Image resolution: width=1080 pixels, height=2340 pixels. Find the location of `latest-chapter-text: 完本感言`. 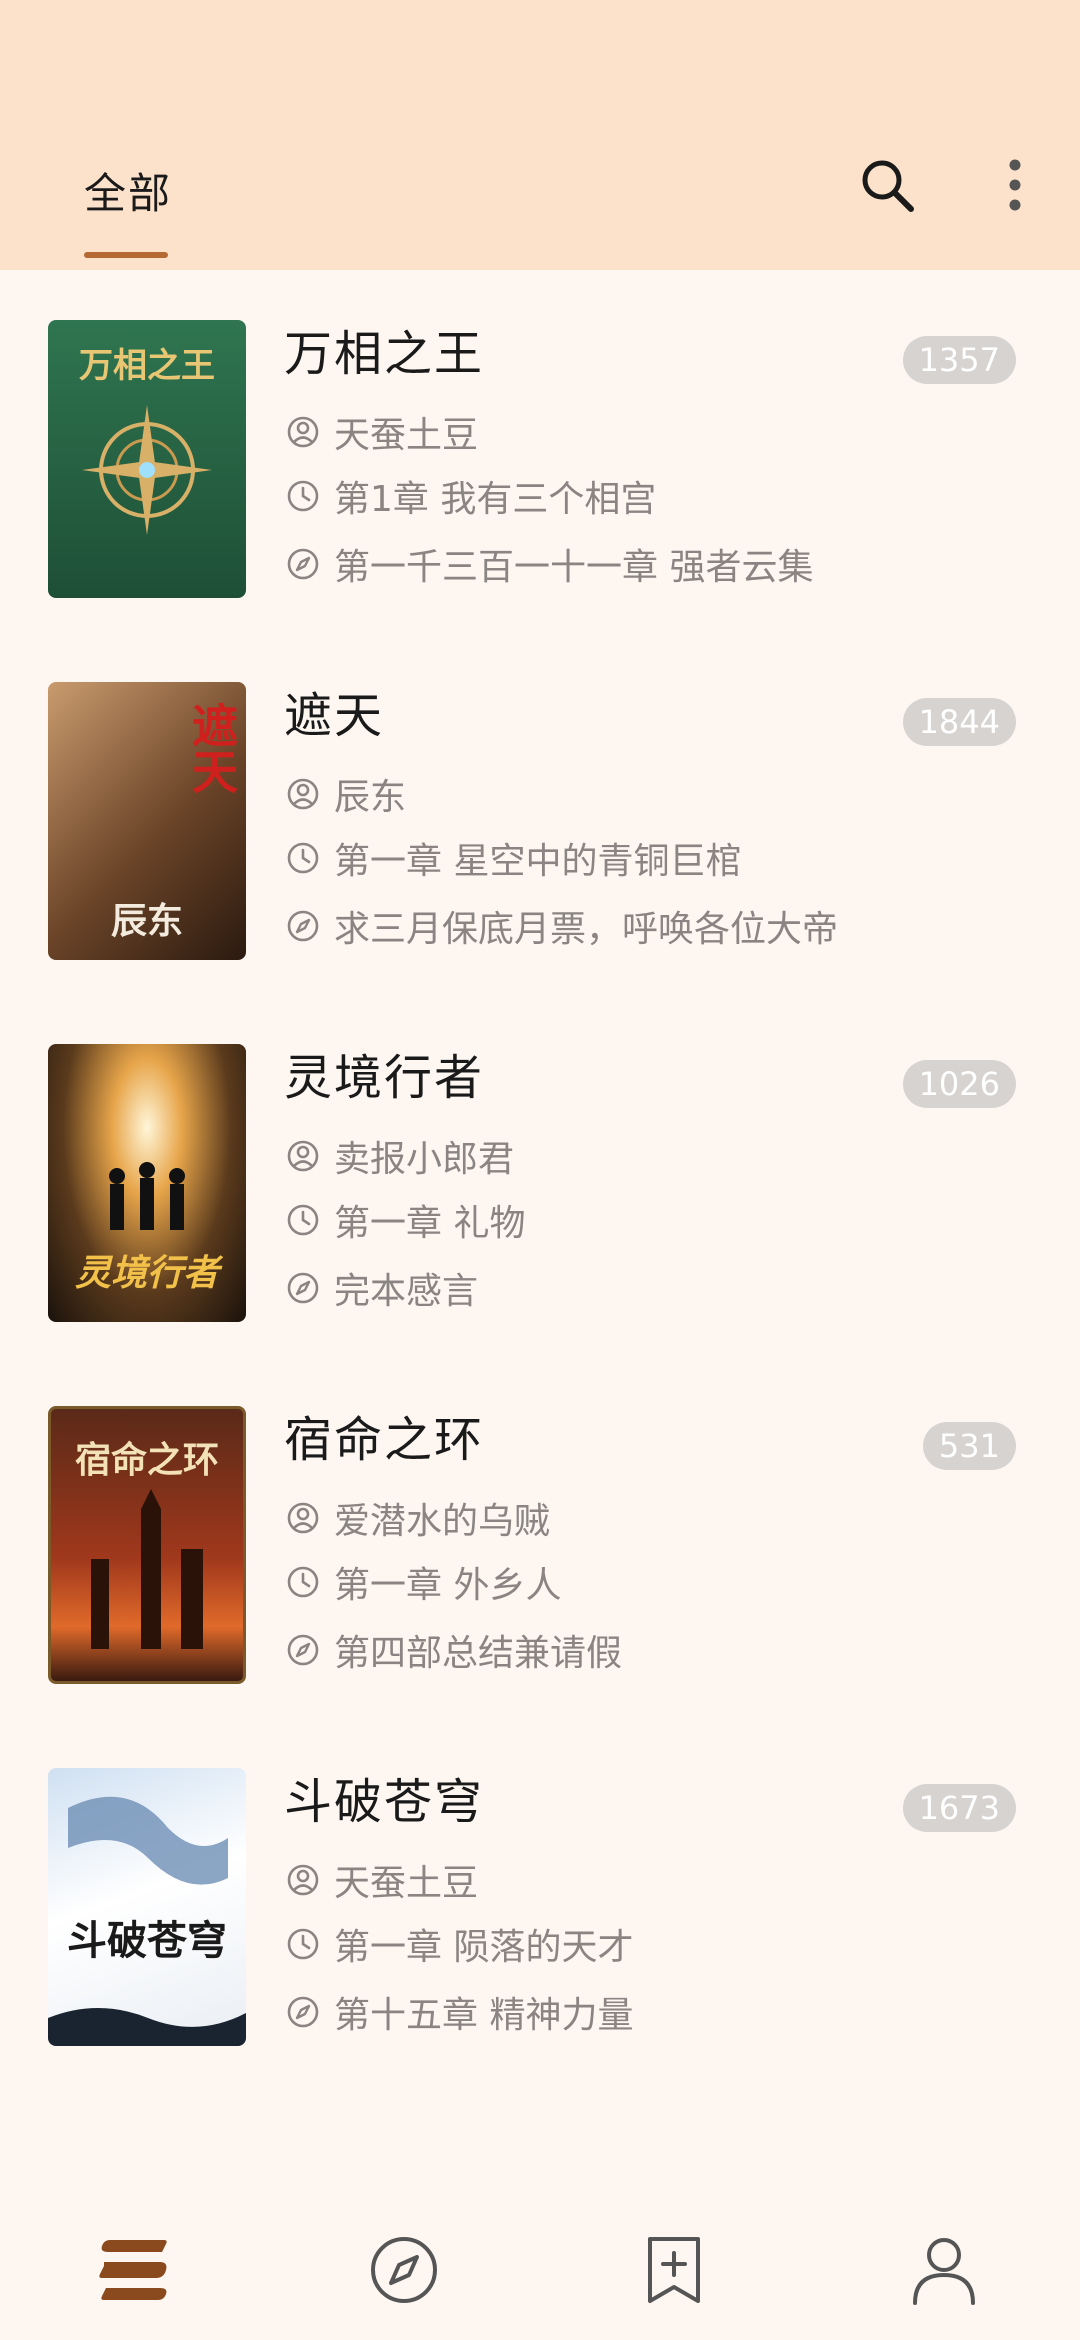

latest-chapter-text: 完本感言 is located at coordinates (406, 1291).